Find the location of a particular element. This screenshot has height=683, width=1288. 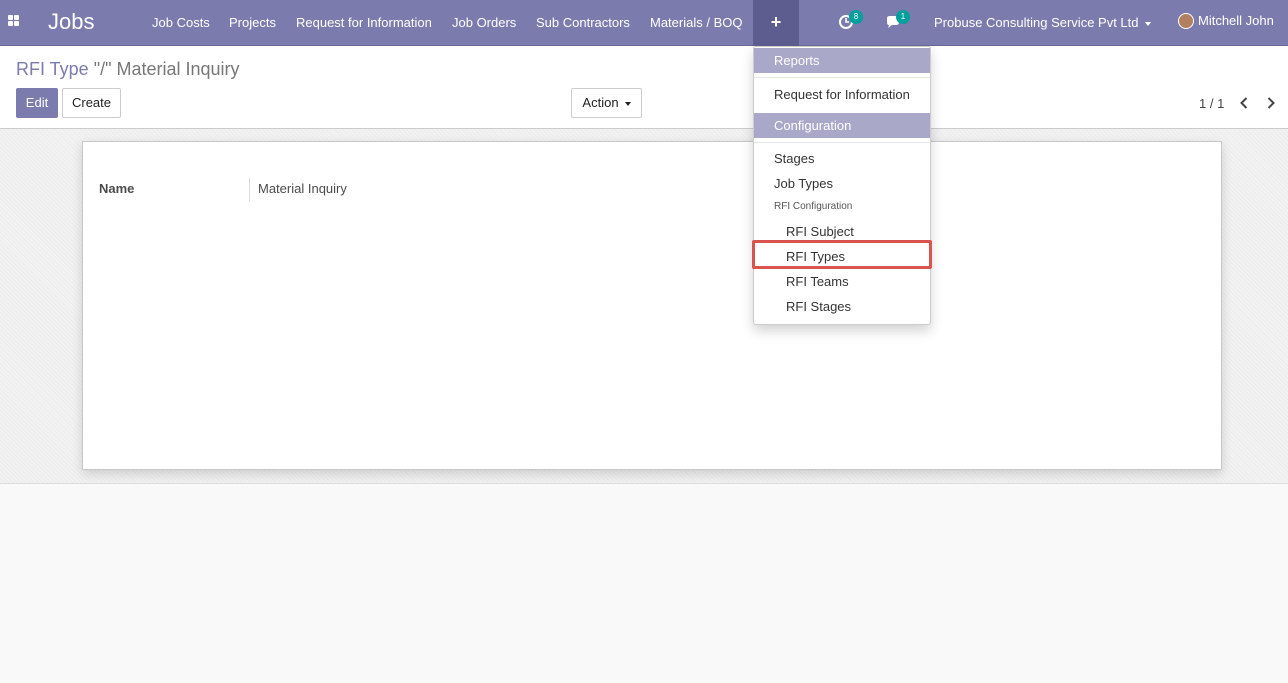

dropdown-item-stages: Stages is located at coordinates (794, 158).